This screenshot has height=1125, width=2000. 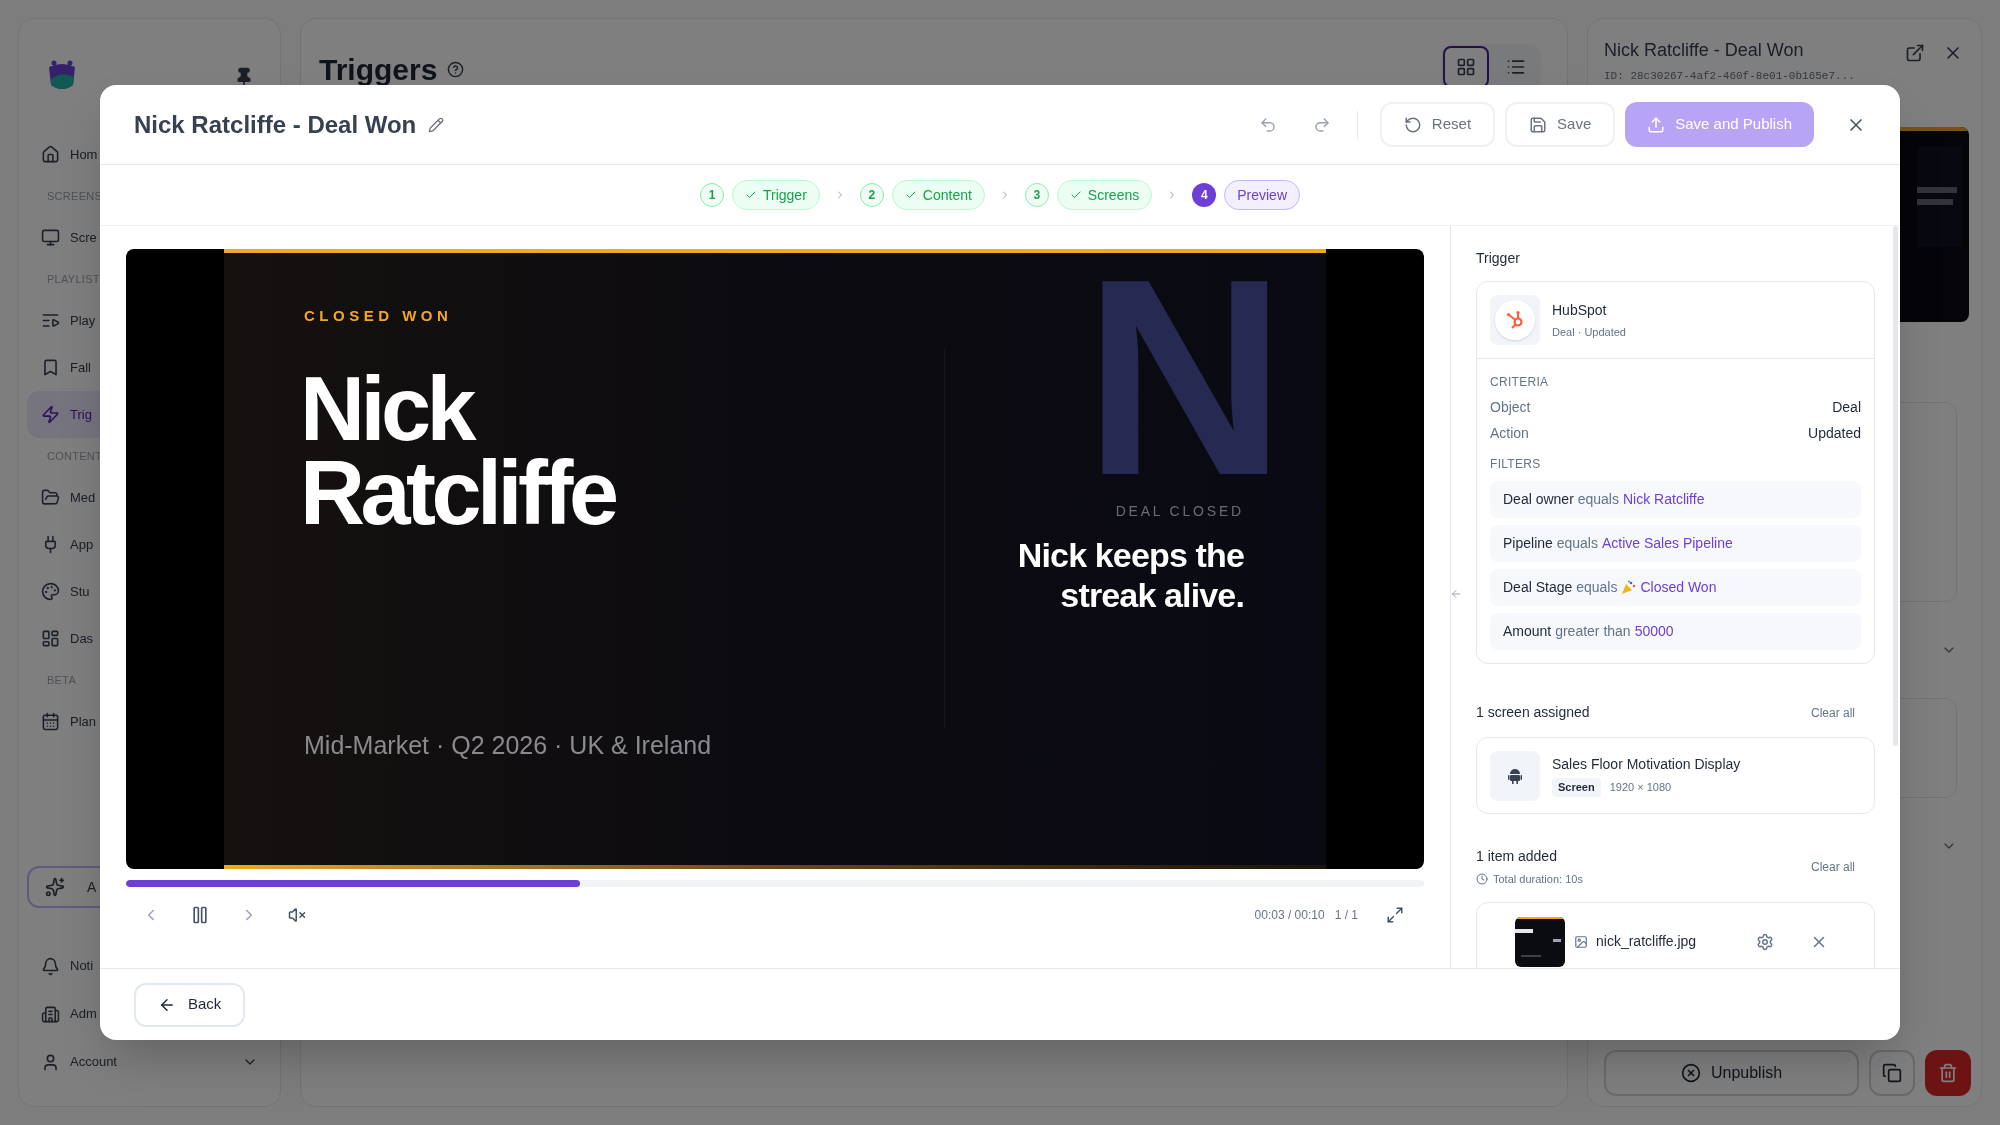 What do you see at coordinates (378, 316) in the screenshot?
I see `slide-eyebrow: CLOSED WON` at bounding box center [378, 316].